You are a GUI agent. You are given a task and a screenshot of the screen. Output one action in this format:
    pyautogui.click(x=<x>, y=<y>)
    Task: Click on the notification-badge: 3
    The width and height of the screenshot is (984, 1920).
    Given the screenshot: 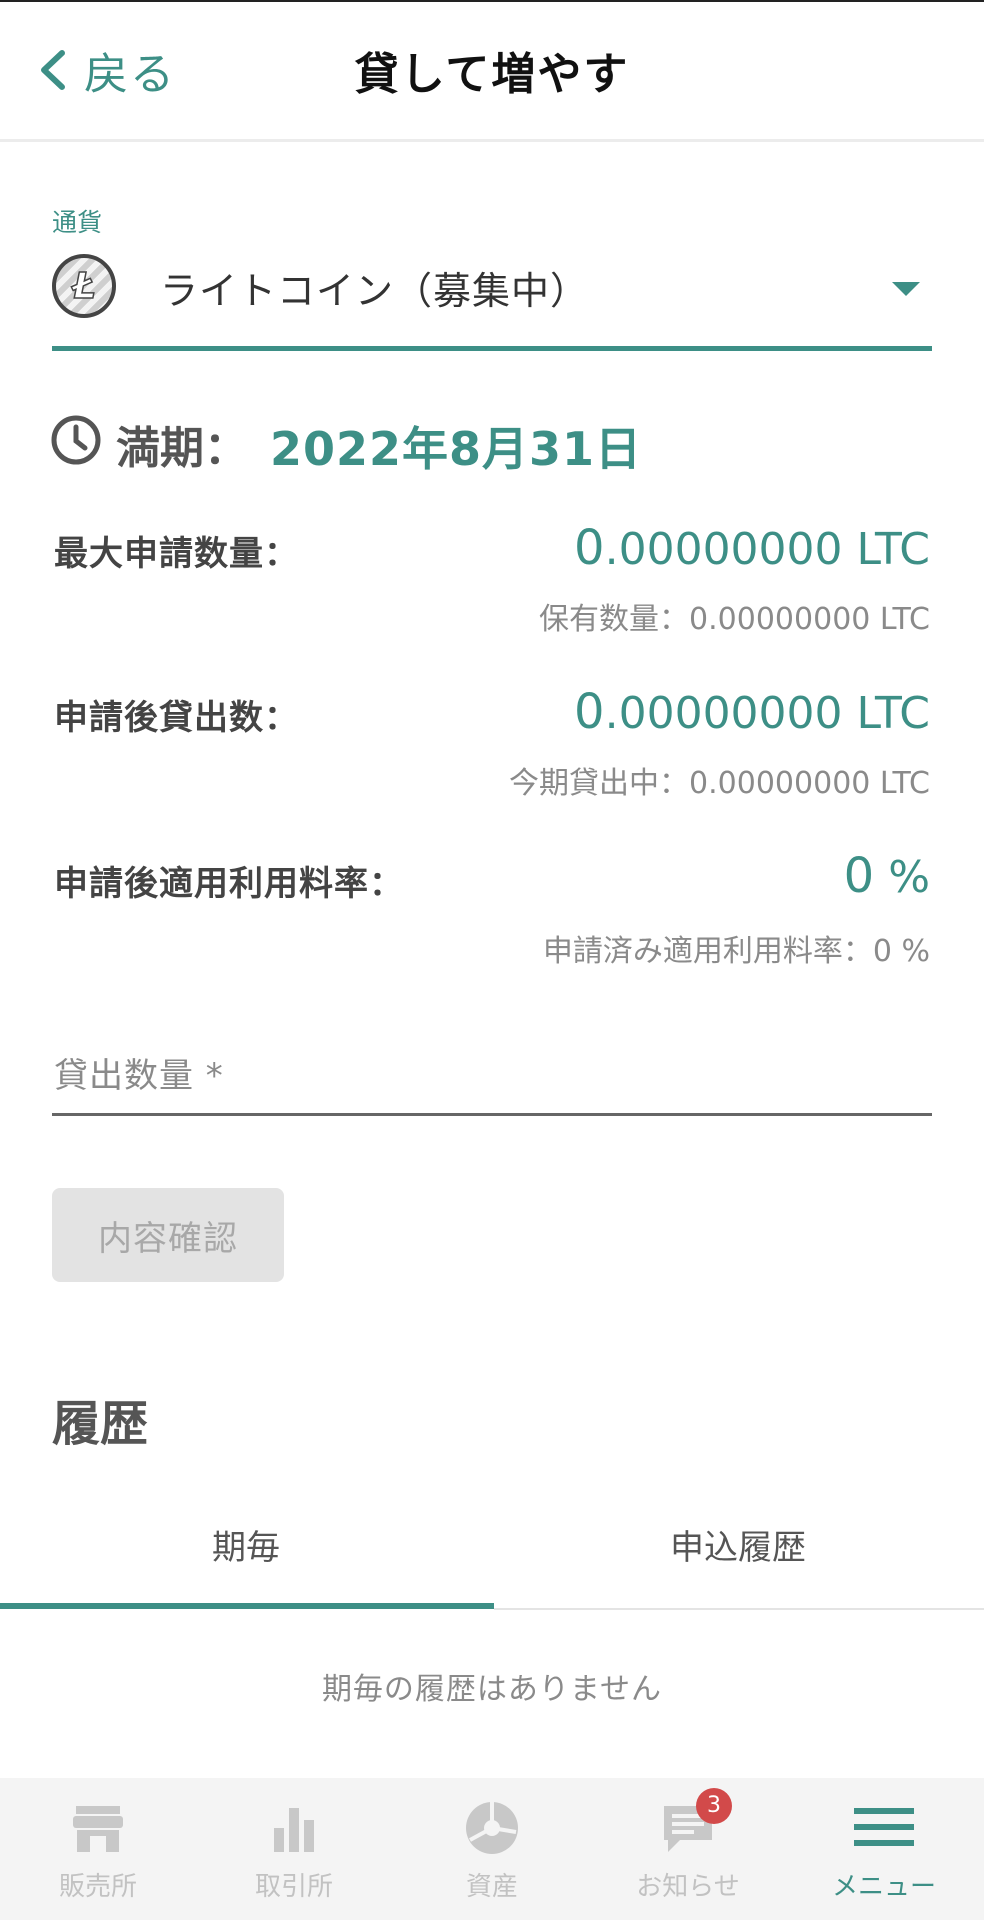 What is the action you would take?
    pyautogui.click(x=714, y=1806)
    